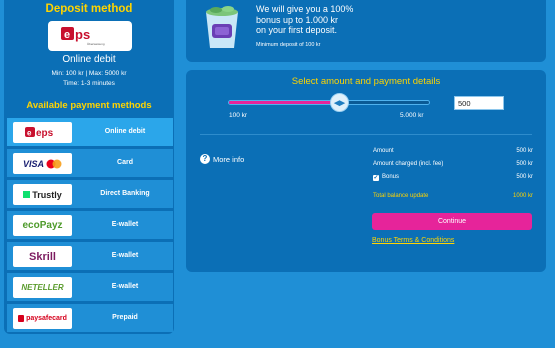 Image resolution: width=555 pixels, height=348 pixels. Describe the element at coordinates (89, 83) in the screenshot. I see `selected-method-time: Time: 1-3 minutes` at that location.